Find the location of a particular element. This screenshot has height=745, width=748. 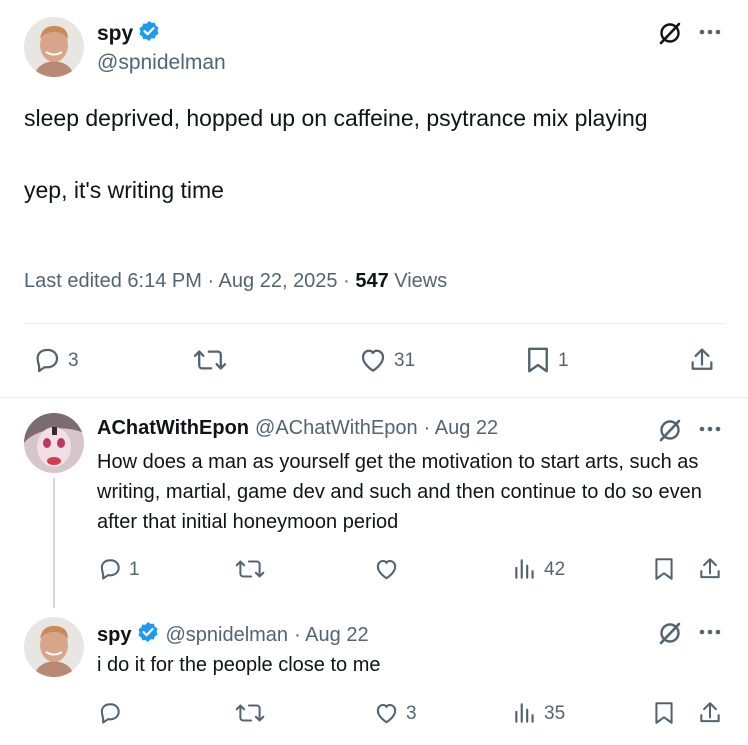

reply-count: 1 is located at coordinates (134, 569).